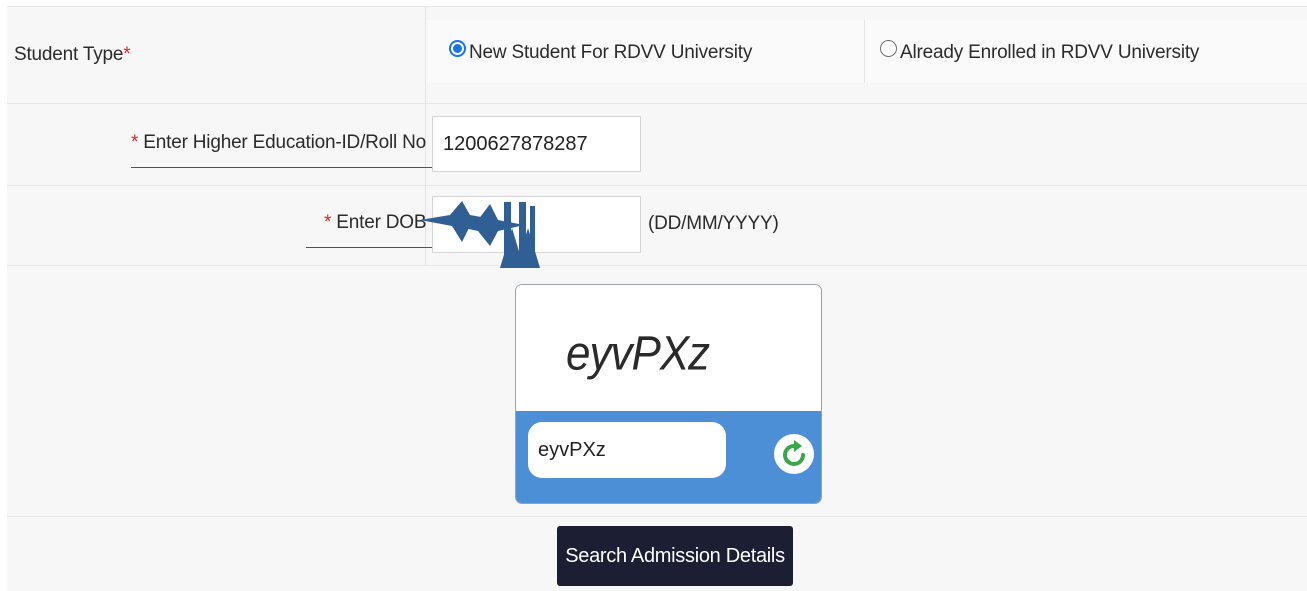  I want to click on search-admission-details-button: Search Admission Details, so click(675, 556).